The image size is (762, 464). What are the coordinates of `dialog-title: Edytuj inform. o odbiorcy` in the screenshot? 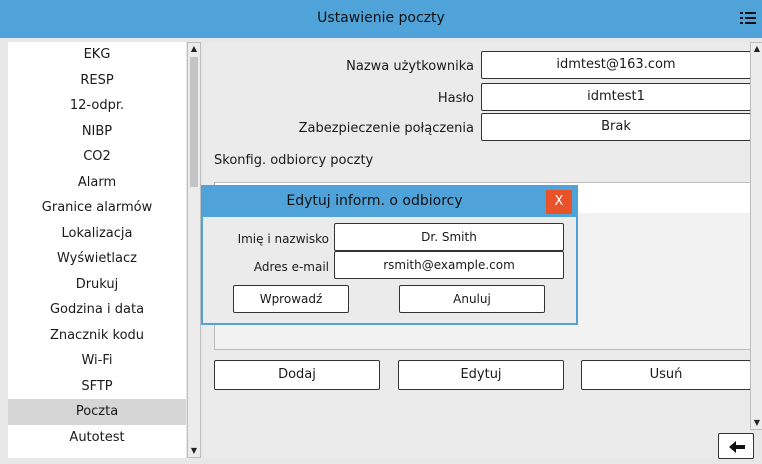 It's located at (374, 201).